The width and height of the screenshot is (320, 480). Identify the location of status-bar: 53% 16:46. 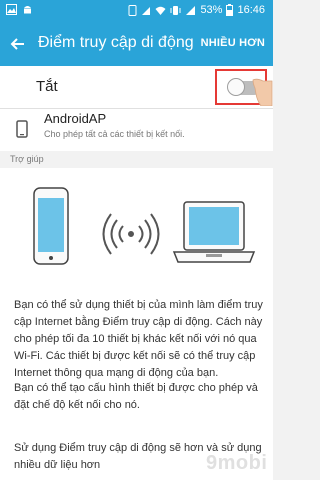
(136, 11).